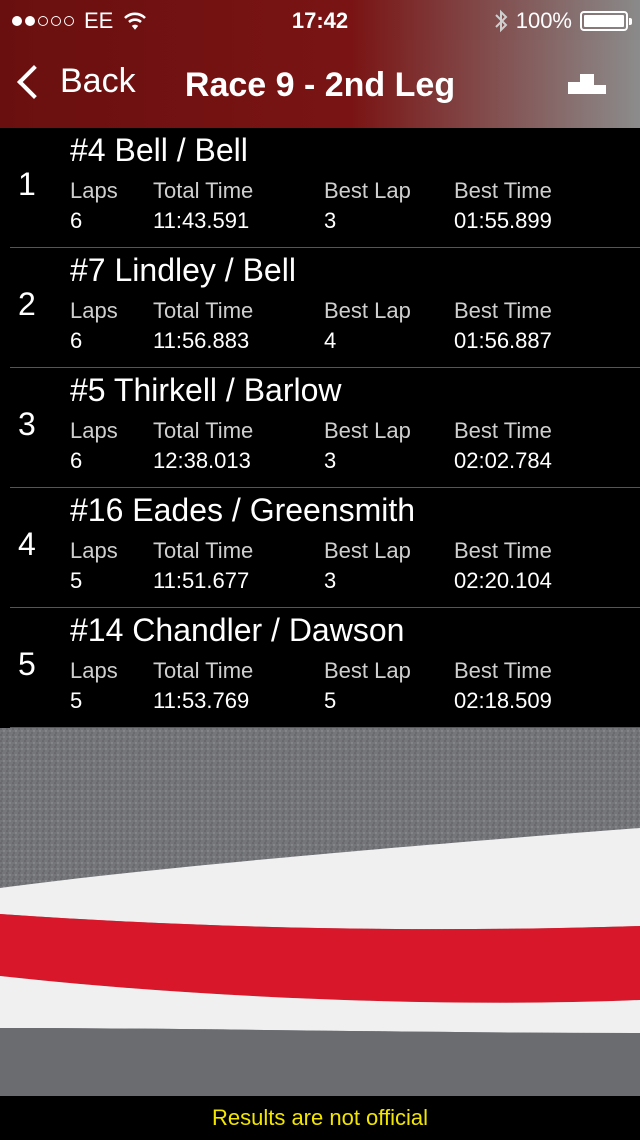 This screenshot has width=640, height=1140. I want to click on driver-names: #16 Eades / Greensmith, so click(243, 510).